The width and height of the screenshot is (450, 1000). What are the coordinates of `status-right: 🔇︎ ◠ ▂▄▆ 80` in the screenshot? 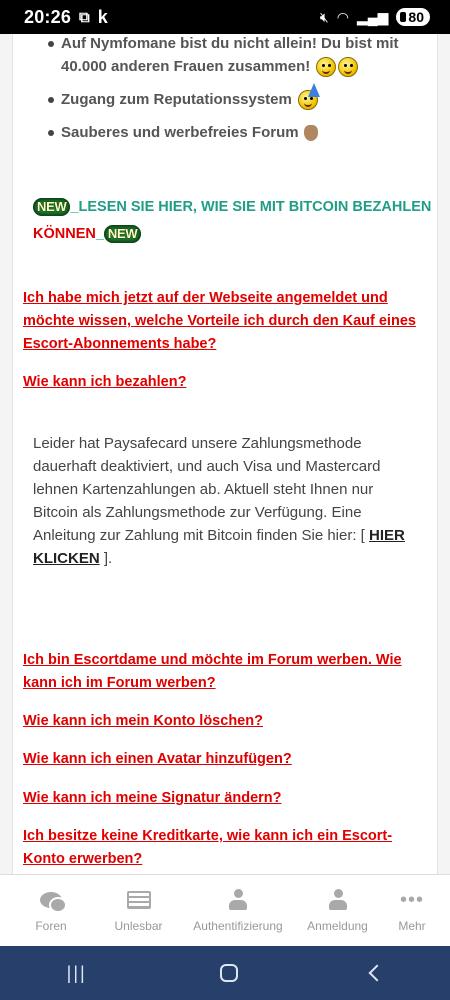 It's located at (375, 17).